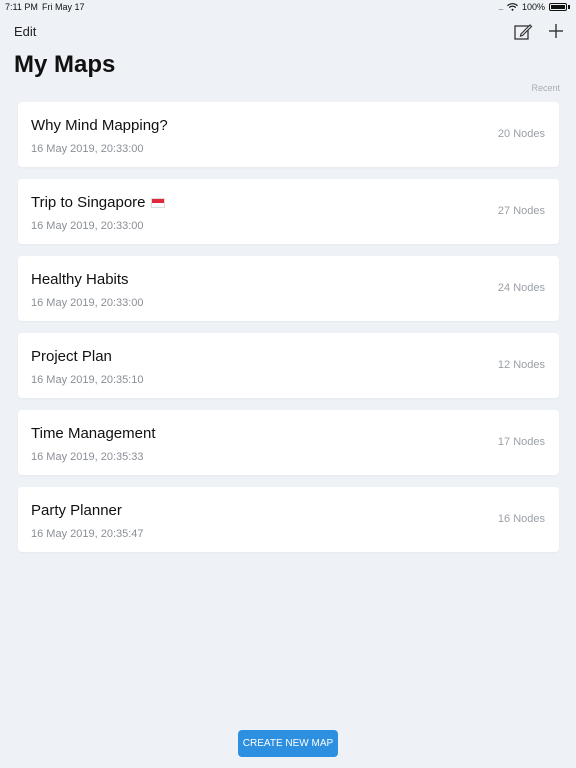 The height and width of the screenshot is (768, 576). I want to click on map-node-count: 27 Nodes, so click(521, 211).